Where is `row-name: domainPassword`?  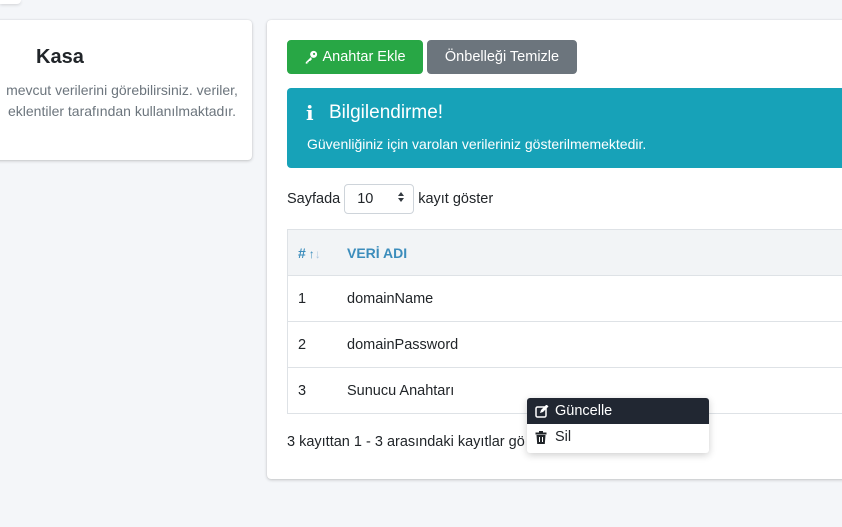
row-name: domainPassword is located at coordinates (589, 344).